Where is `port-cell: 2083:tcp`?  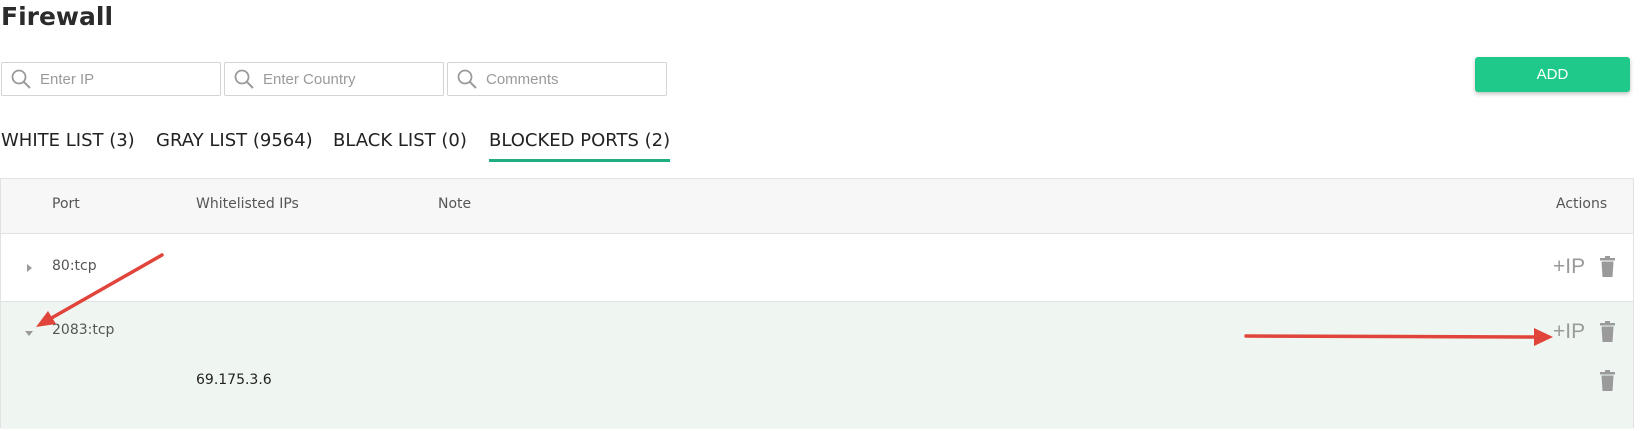 port-cell: 2083:tcp is located at coordinates (83, 330).